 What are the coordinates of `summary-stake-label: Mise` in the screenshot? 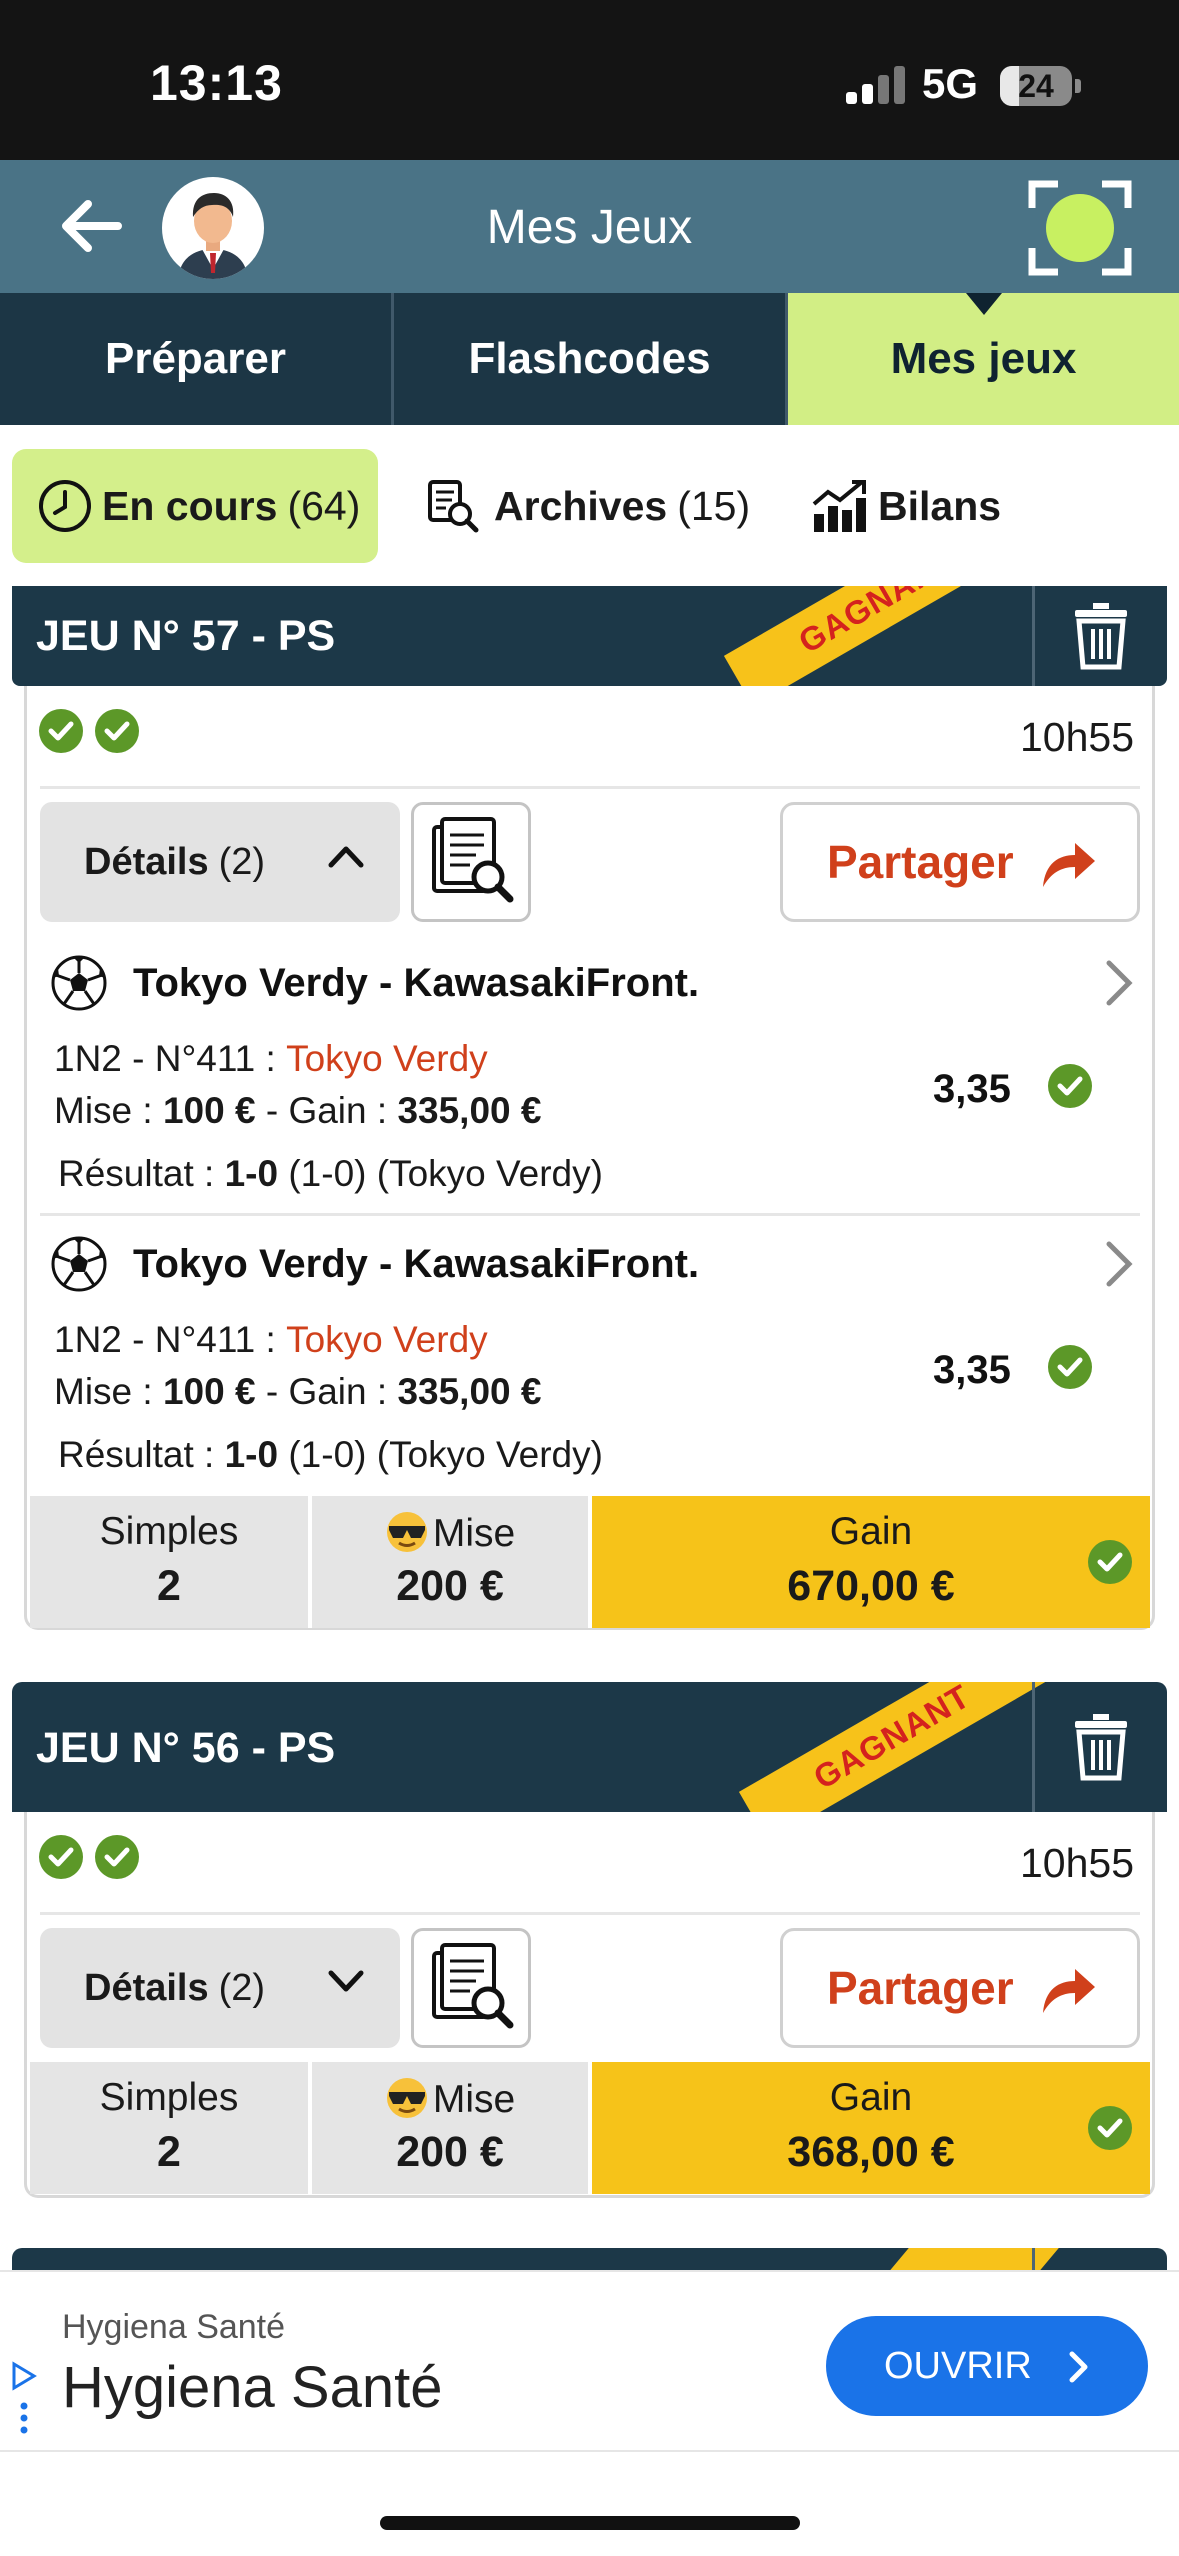 It's located at (474, 1533).